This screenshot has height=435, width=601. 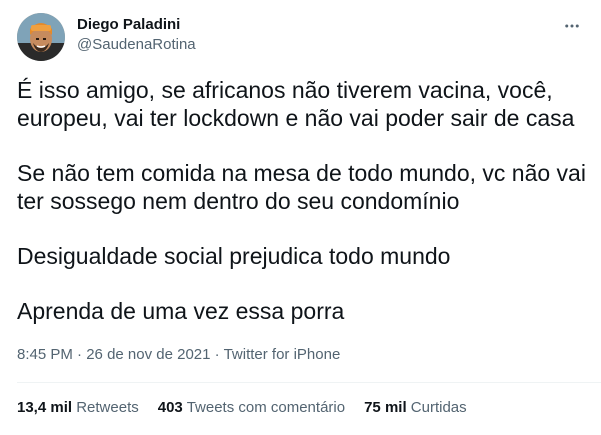 I want to click on tweet-date: 26 de nov de 2021, so click(x=148, y=354).